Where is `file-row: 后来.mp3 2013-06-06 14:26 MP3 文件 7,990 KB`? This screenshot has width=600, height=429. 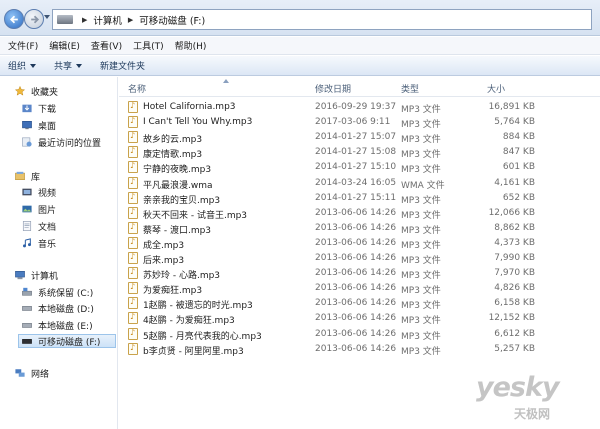
file-row: 后来.mp3 2013-06-06 14:26 MP3 文件 7,990 KB is located at coordinates (359, 258).